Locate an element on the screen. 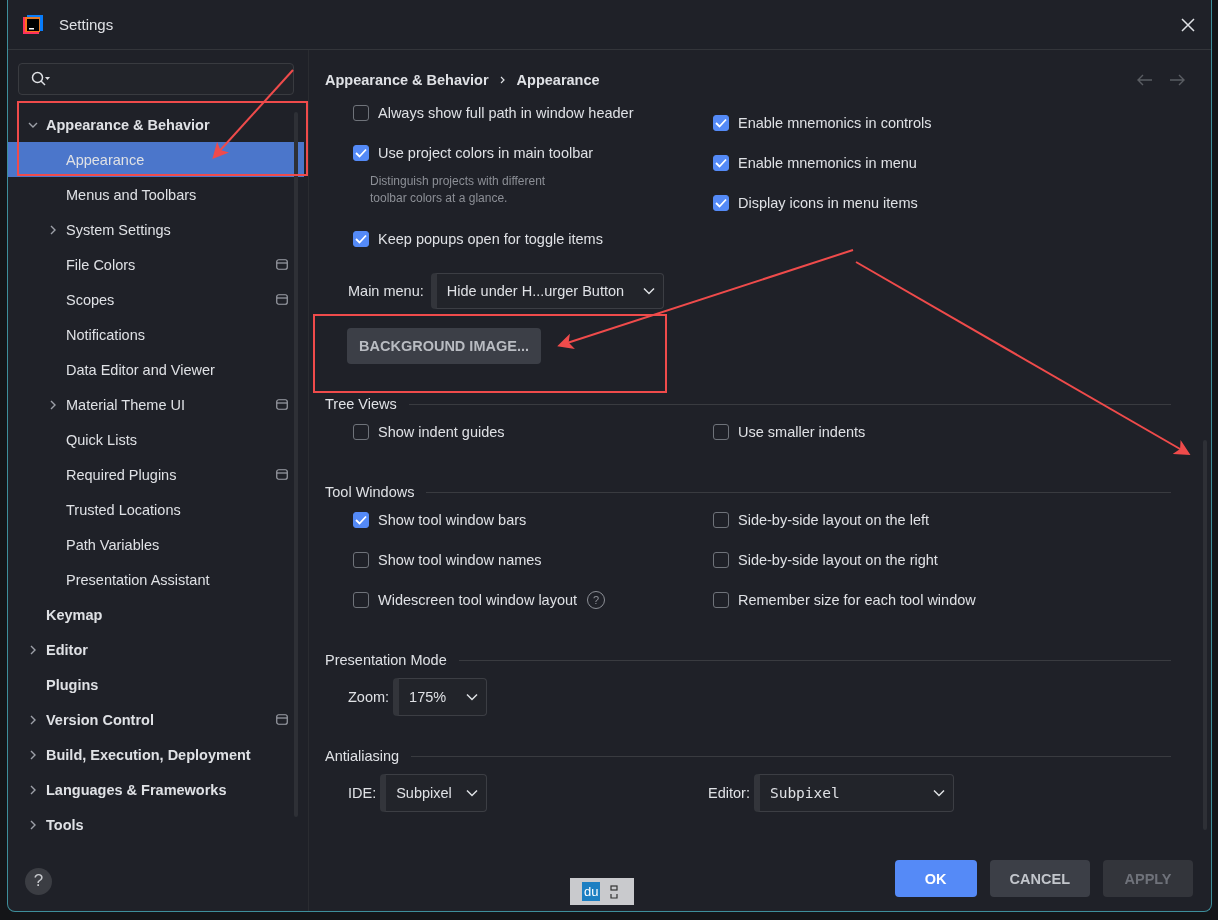 The height and width of the screenshot is (920, 1218). sidebar-item: Scopes is located at coordinates (156, 299).